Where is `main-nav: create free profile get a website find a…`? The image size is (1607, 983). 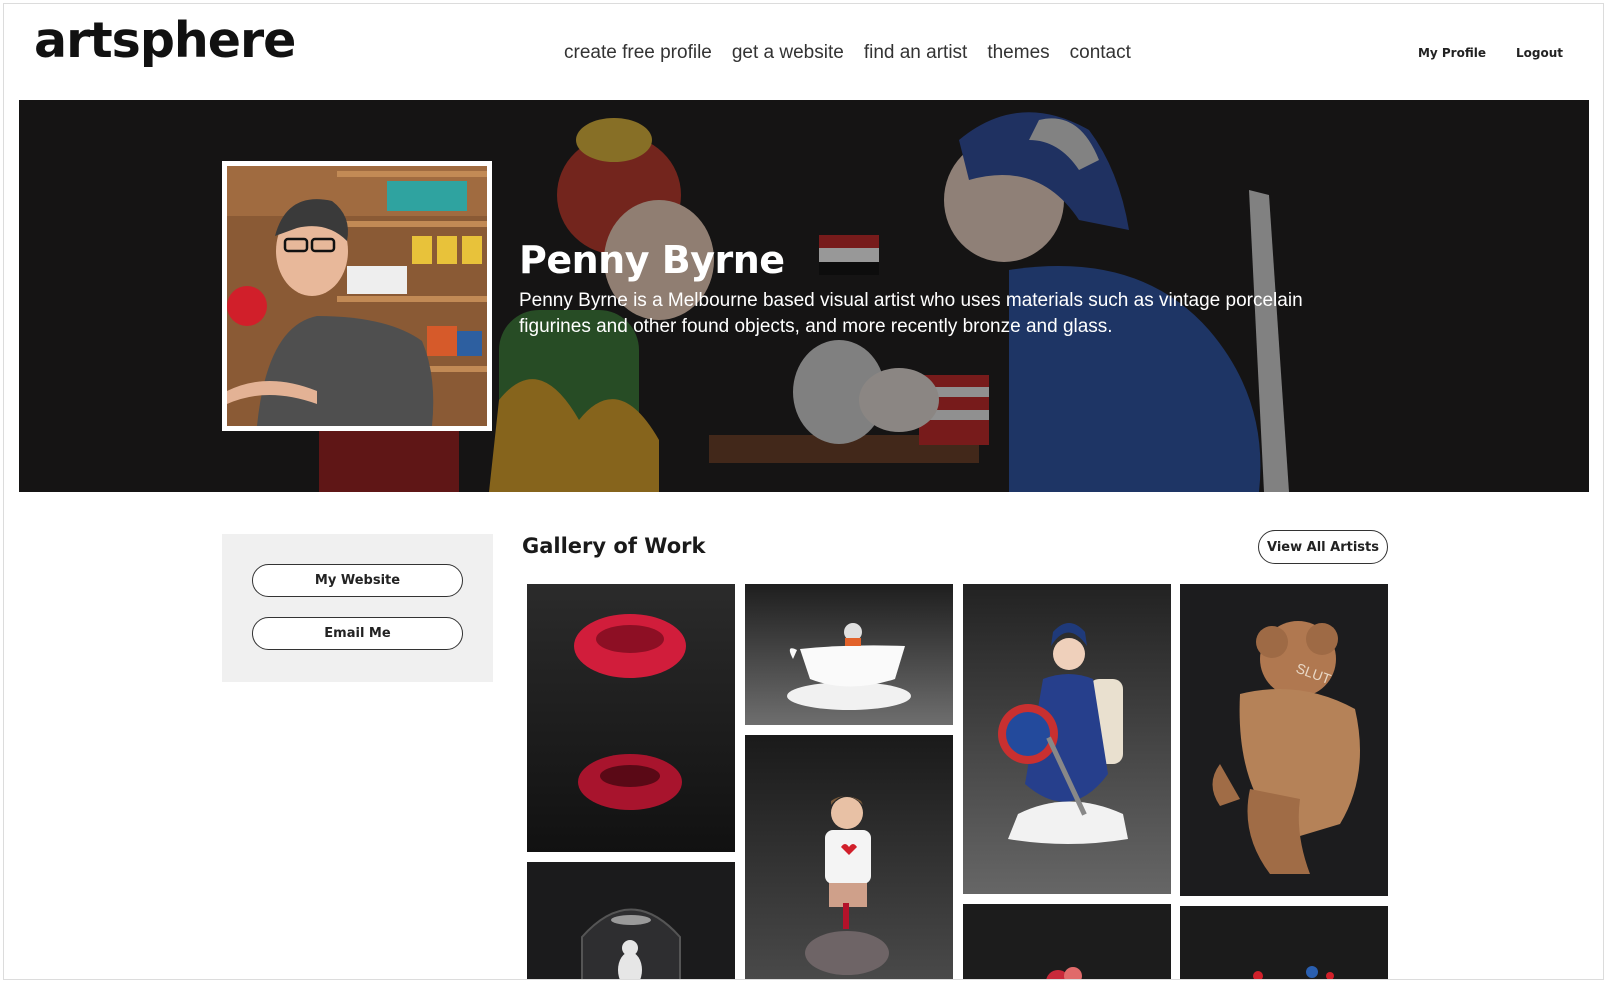
main-nav: create free profile get a website find a… is located at coordinates (847, 53).